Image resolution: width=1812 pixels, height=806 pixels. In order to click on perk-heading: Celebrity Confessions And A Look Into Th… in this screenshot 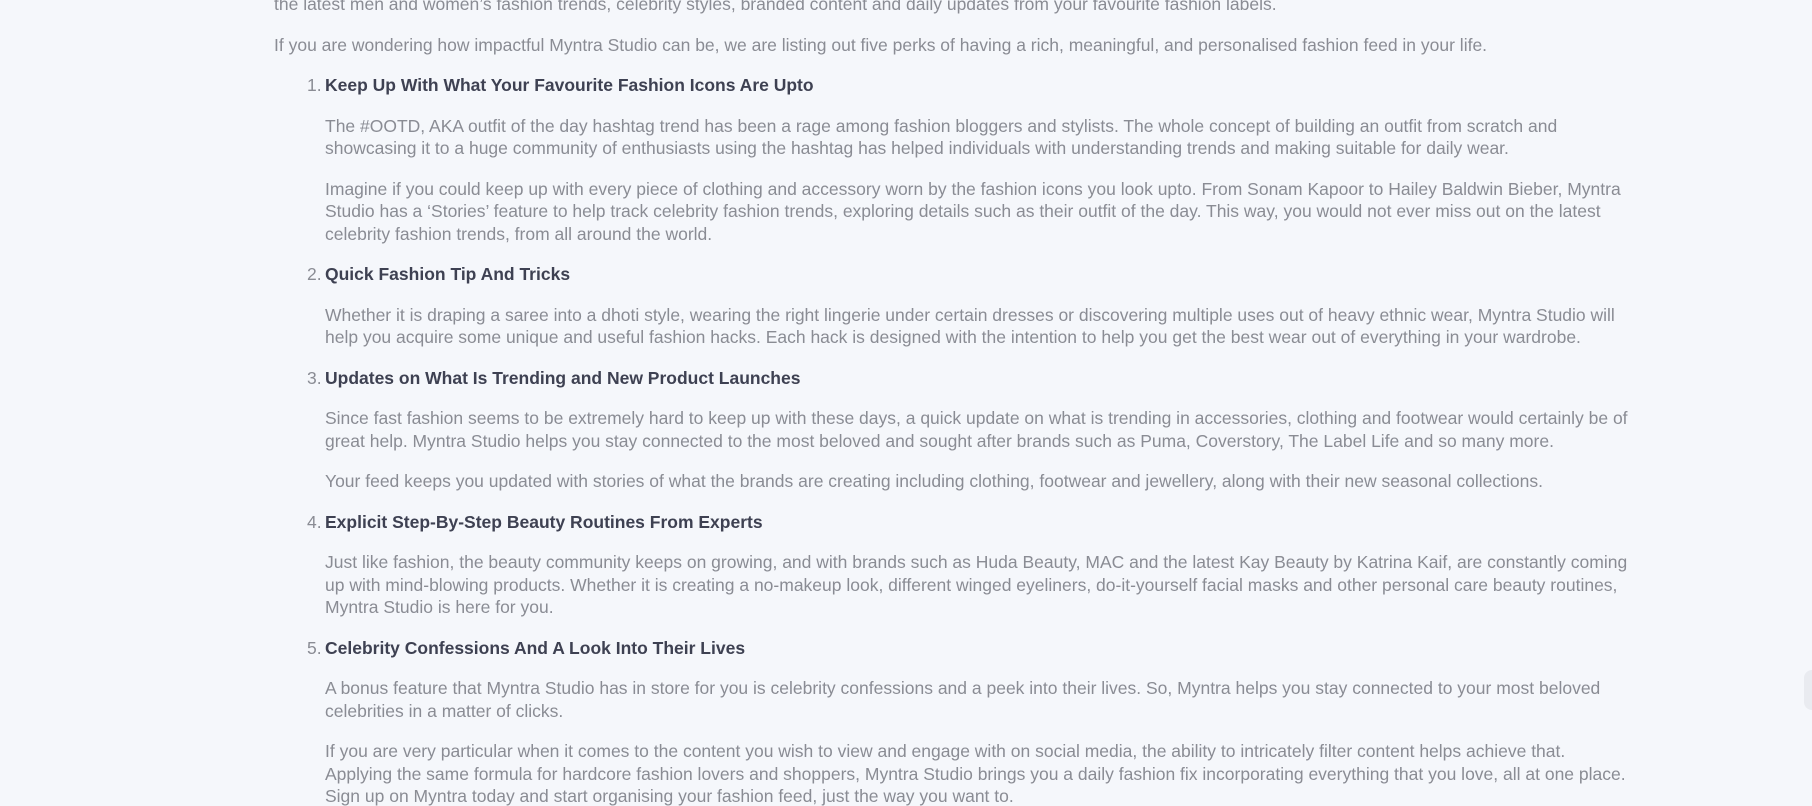, I will do `click(535, 647)`.